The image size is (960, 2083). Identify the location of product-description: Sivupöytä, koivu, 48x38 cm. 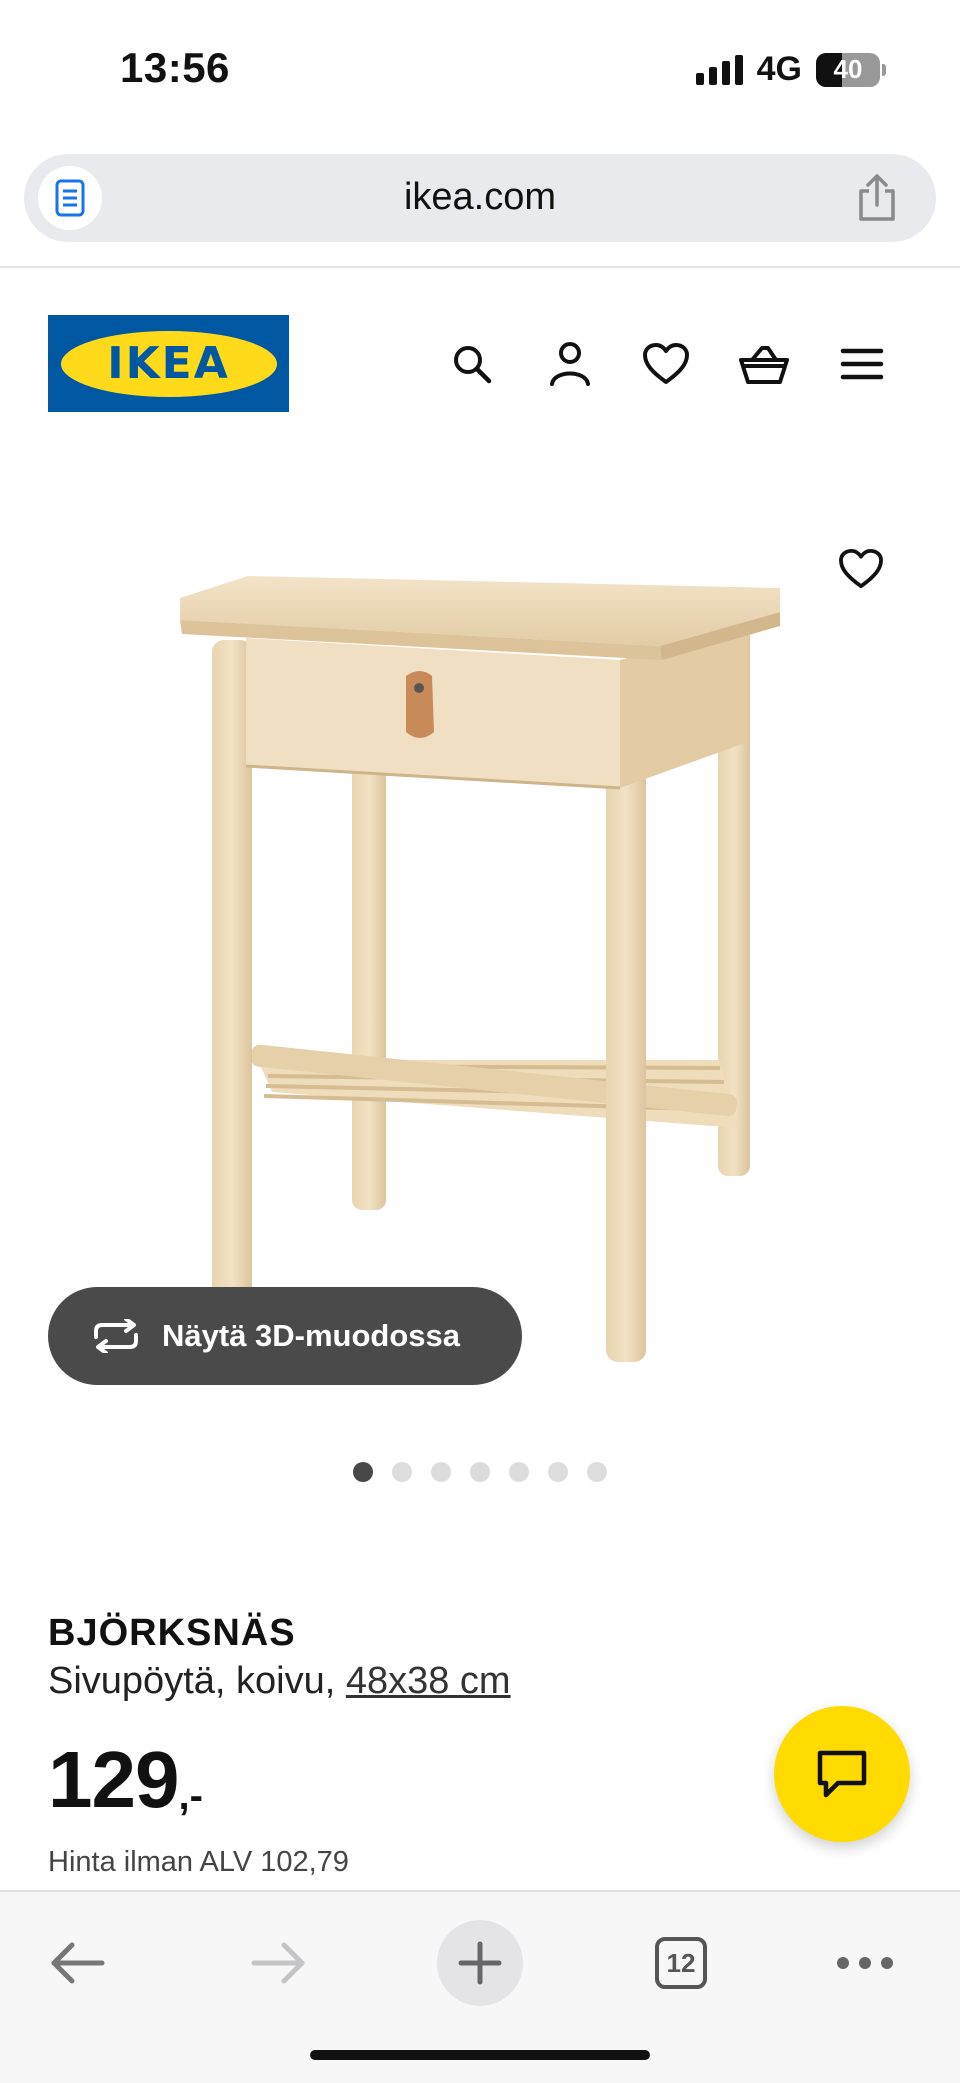
(279, 1681).